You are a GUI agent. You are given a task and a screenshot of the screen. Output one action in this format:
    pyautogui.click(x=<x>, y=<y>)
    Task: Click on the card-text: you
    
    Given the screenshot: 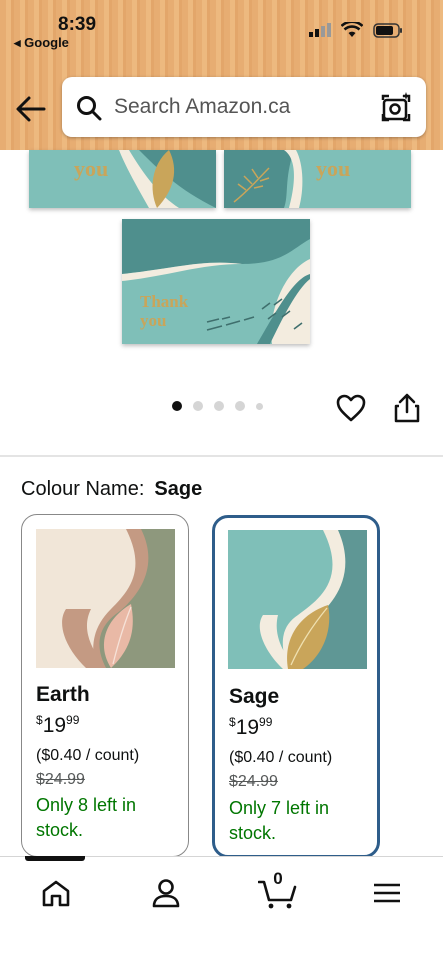 What is the action you would take?
    pyautogui.click(x=91, y=168)
    